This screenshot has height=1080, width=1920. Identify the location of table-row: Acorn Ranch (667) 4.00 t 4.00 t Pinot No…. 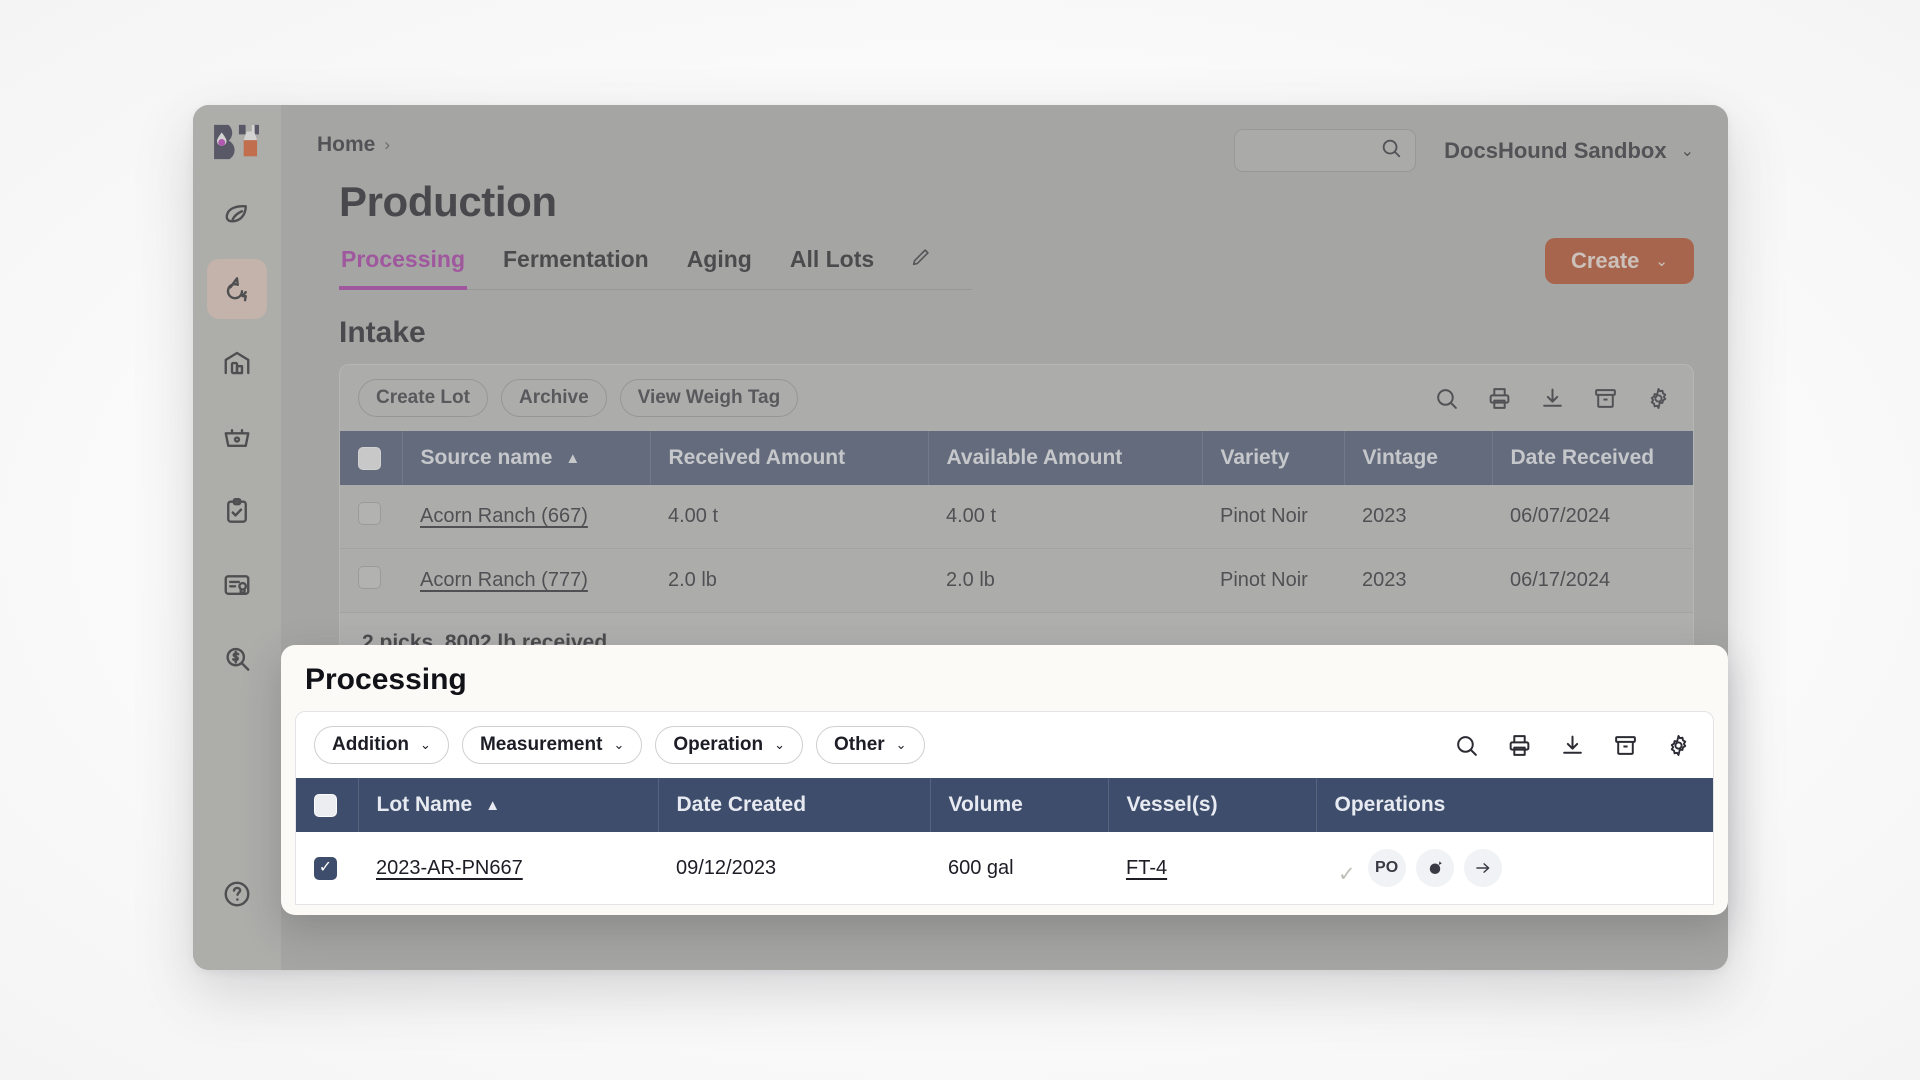
(1016, 517).